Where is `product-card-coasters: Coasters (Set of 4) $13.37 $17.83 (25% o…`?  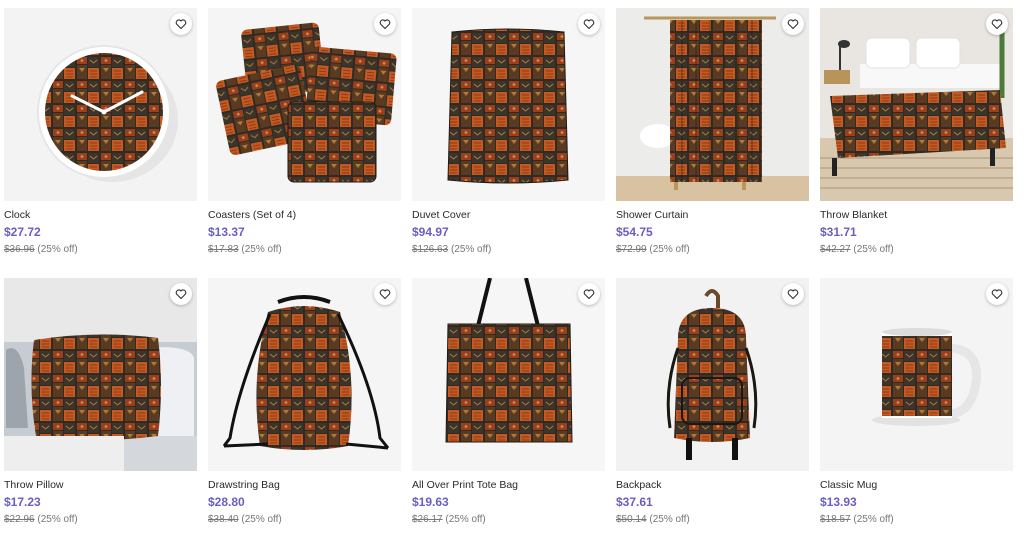
product-card-coasters: Coasters (Set of 4) $13.37 $17.83 (25% o… is located at coordinates (304, 143).